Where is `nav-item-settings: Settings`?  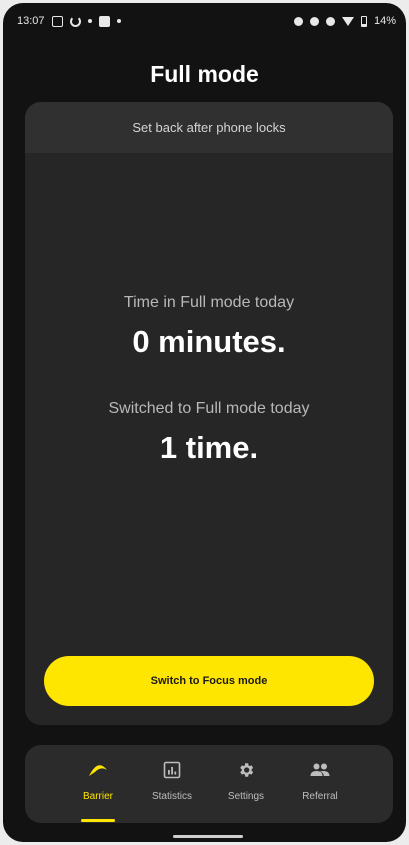 nav-item-settings: Settings is located at coordinates (246, 791).